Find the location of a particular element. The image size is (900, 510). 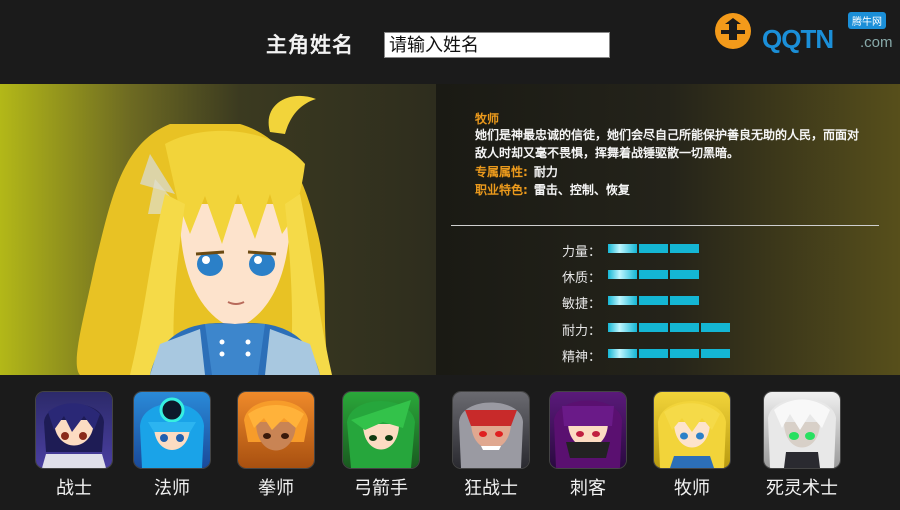

logo-badge: 腾牛网 is located at coordinates (867, 20).